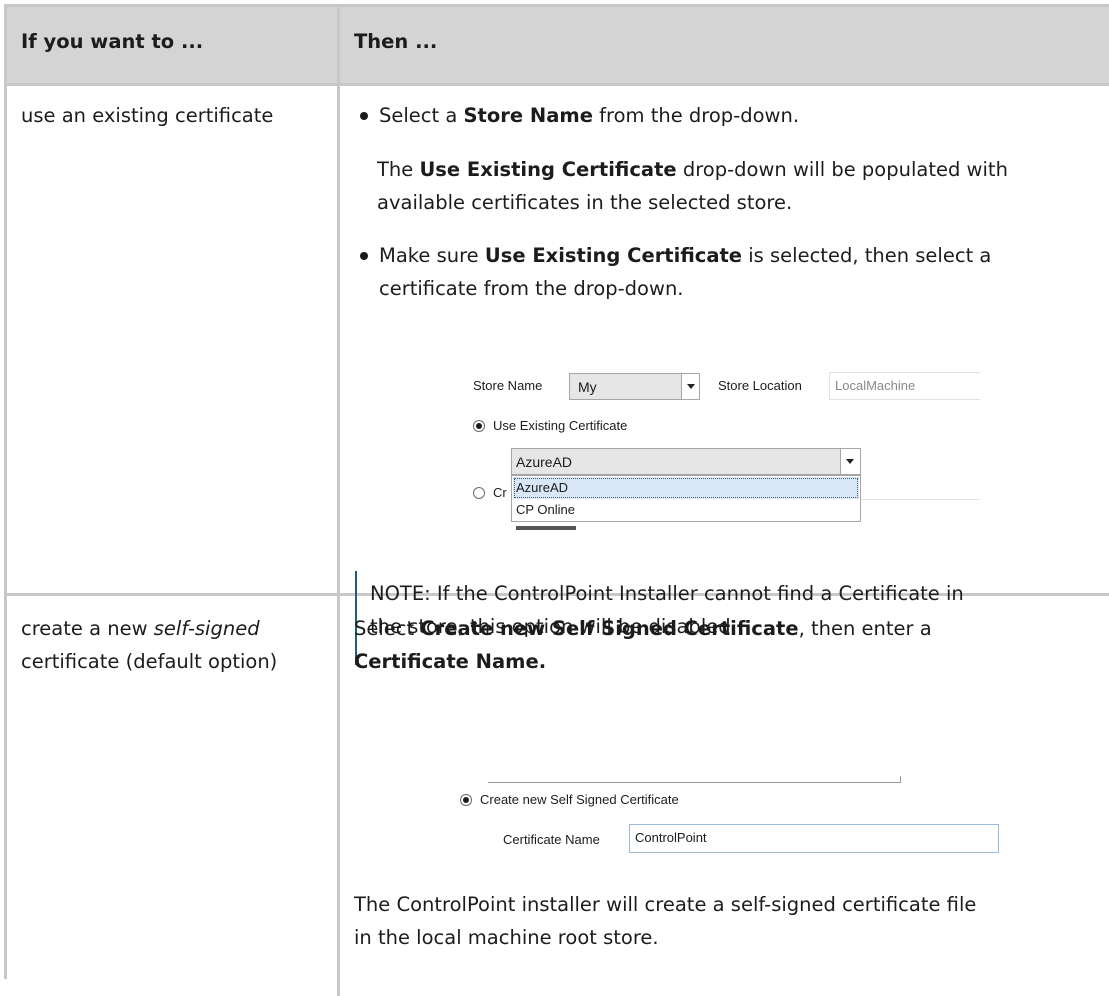  Describe the element at coordinates (814, 838) in the screenshot. I see `certificate-name-field: ControlPoint` at that location.